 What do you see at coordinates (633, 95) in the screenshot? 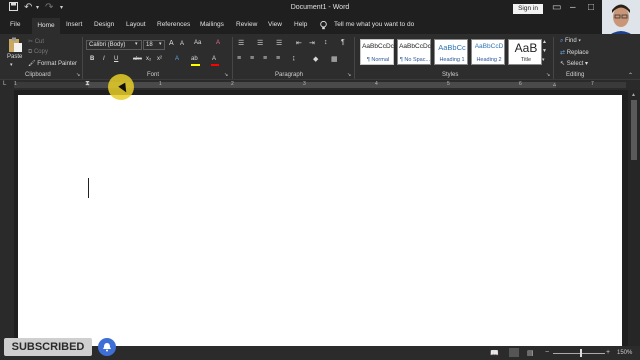
I see `scroll-up-icon: ▲` at bounding box center [633, 95].